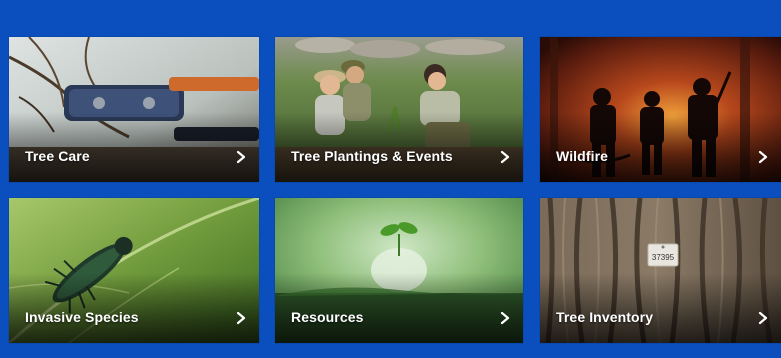 The width and height of the screenshot is (781, 358). What do you see at coordinates (372, 156) in the screenshot?
I see `card-label: Tree Plantings & Events` at bounding box center [372, 156].